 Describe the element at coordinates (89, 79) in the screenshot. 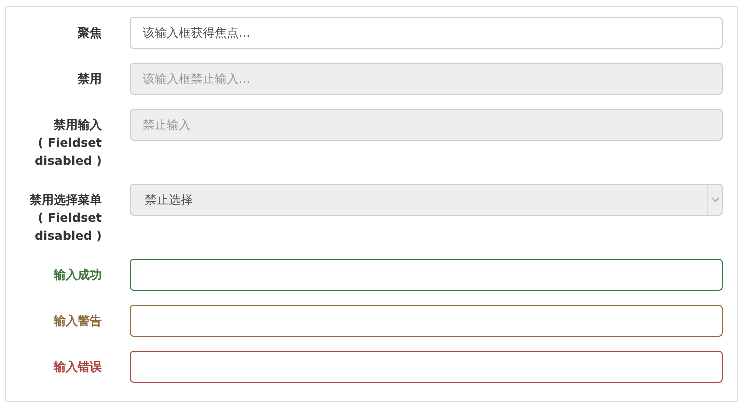

I see `field-label: 禁用` at that location.